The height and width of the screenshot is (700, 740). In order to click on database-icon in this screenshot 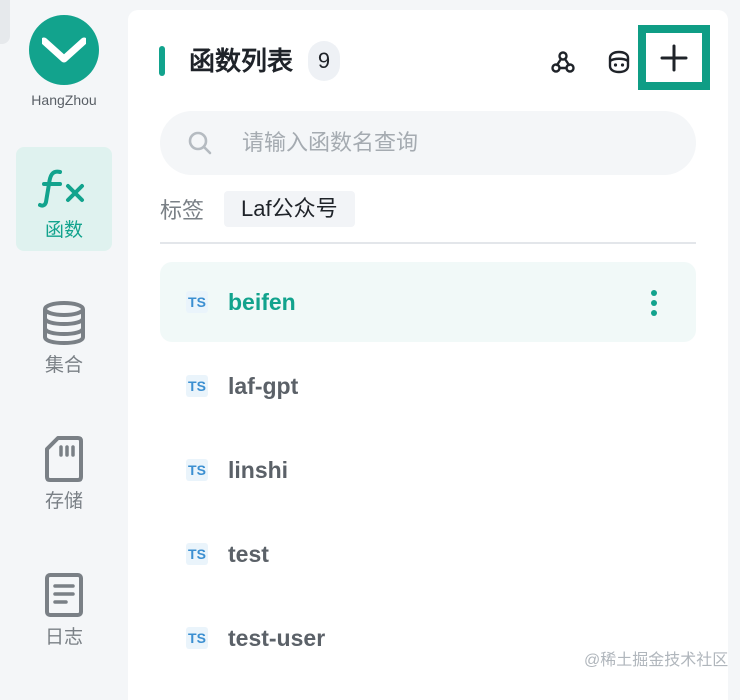, I will do `click(64, 323)`.